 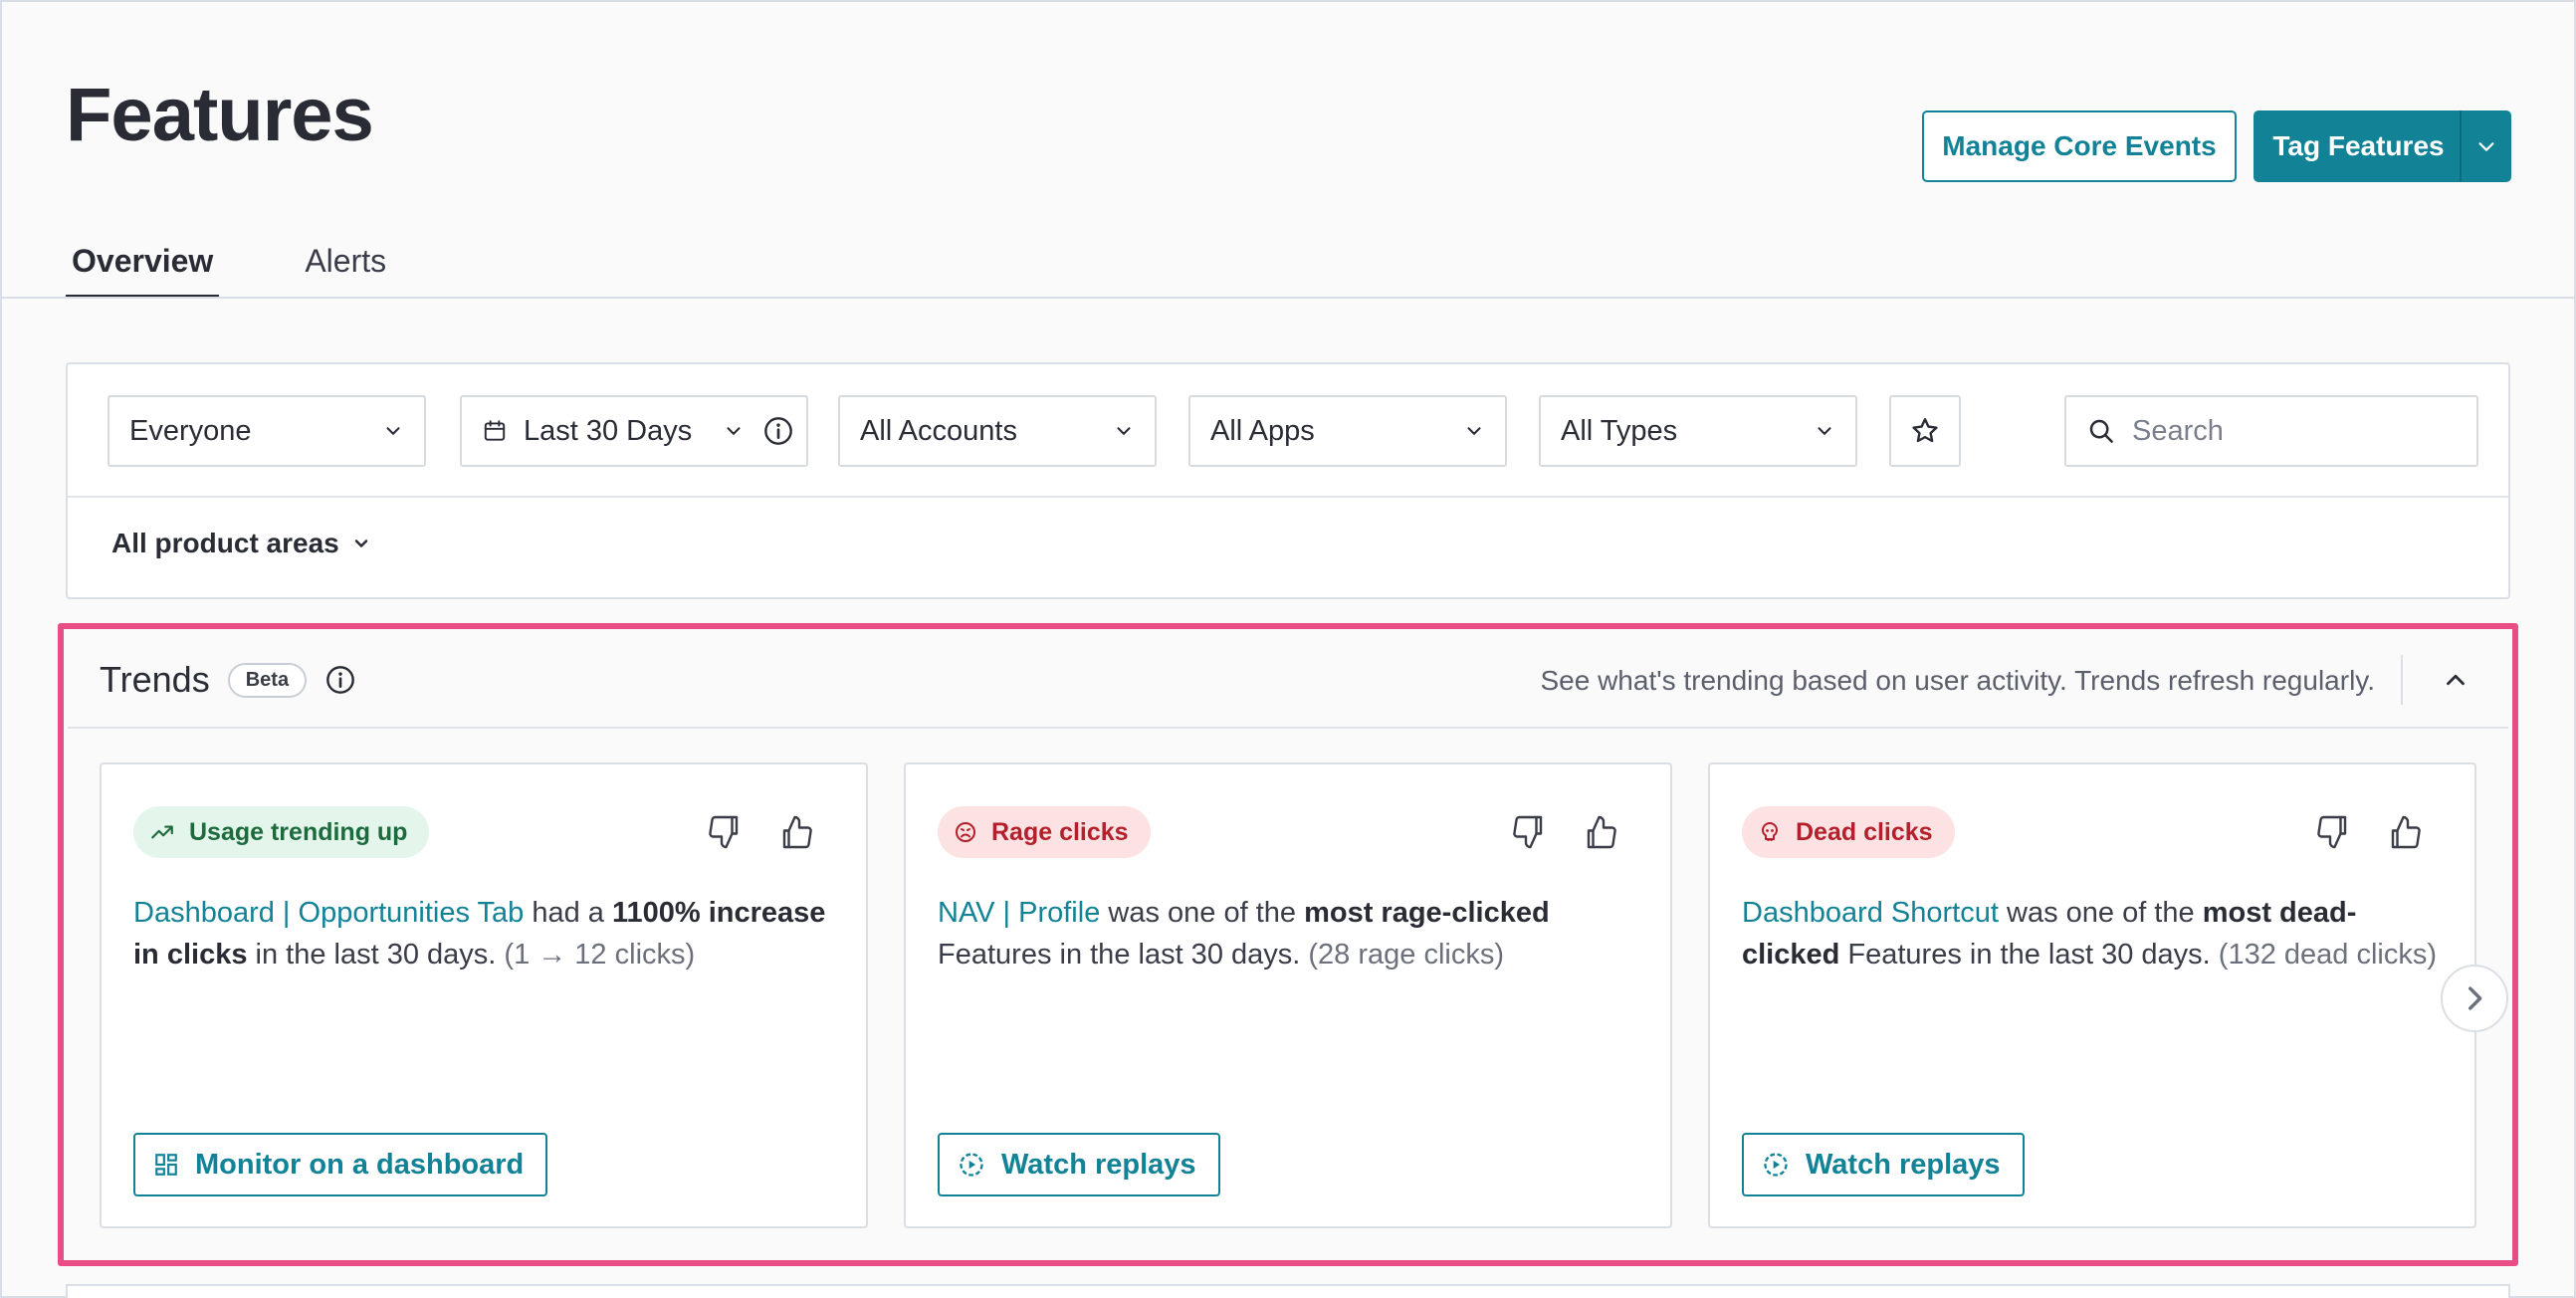 I want to click on search-input: Search, so click(x=2271, y=431).